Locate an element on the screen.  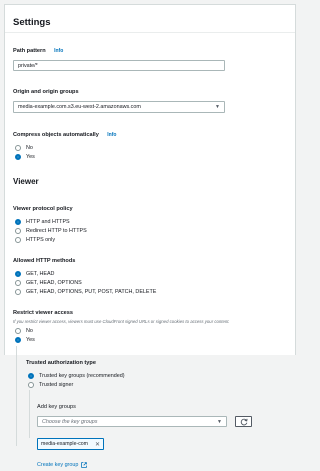
compress-option-yes: Yes is located at coordinates (151, 156).